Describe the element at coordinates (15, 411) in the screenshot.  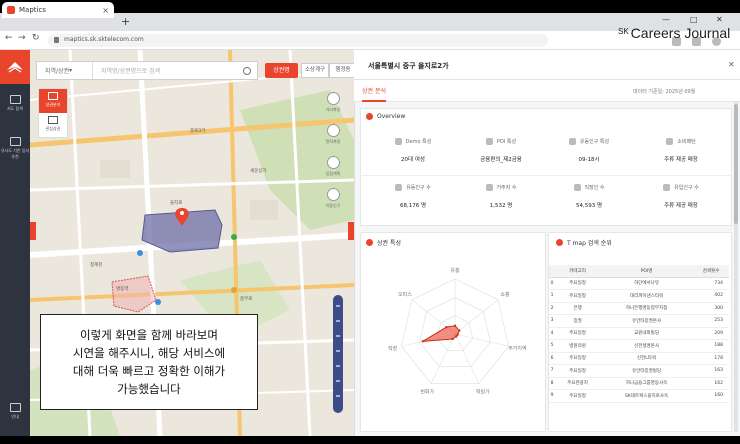
I see `rail-item-guide: 안내` at that location.